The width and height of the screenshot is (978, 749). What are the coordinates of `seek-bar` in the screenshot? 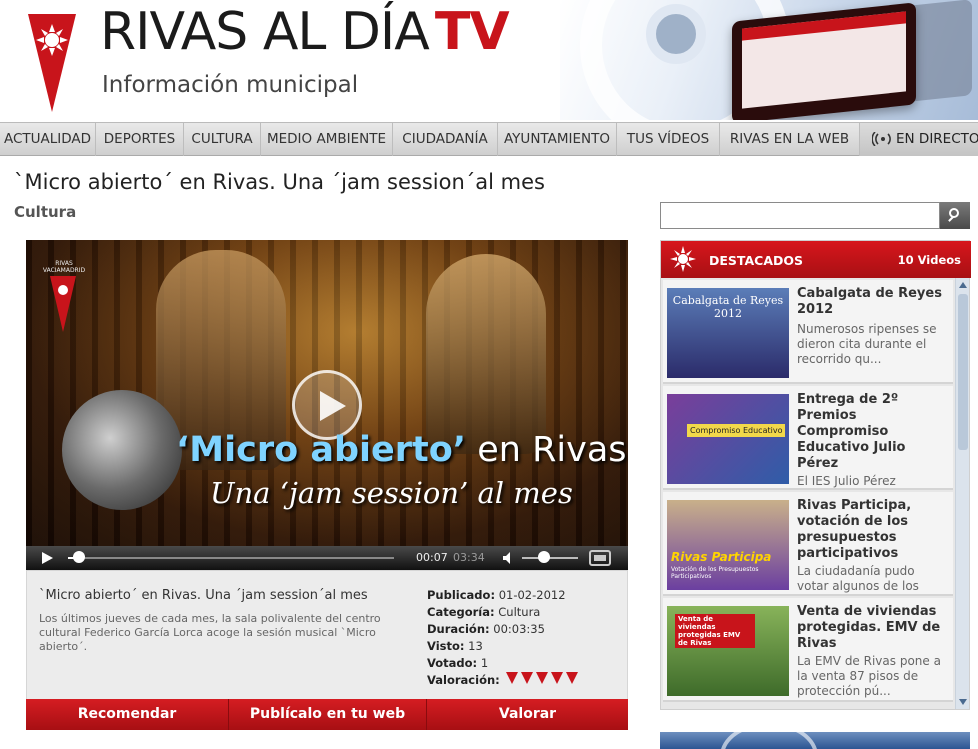 It's located at (231, 558).